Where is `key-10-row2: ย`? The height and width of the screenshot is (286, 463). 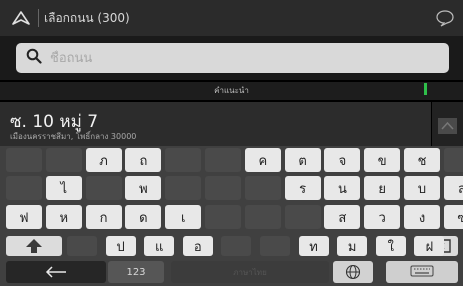
key-10-row2: ย is located at coordinates (382, 188).